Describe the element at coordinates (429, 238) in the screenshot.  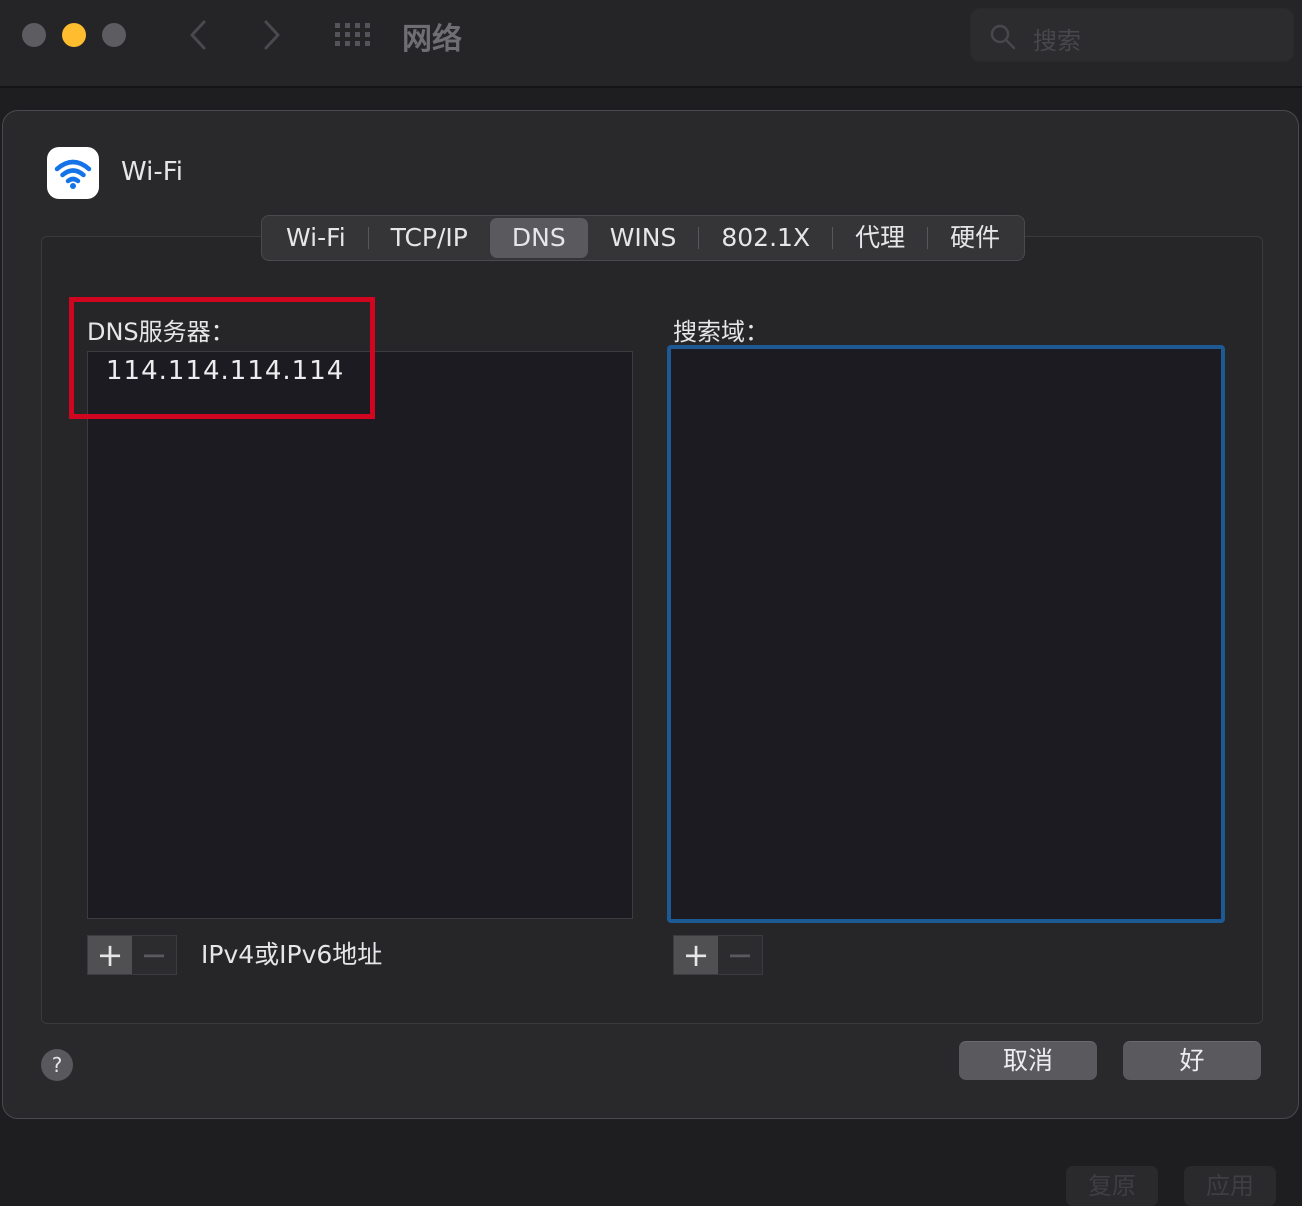
I see `tab-tcpip: TCP/IP` at that location.